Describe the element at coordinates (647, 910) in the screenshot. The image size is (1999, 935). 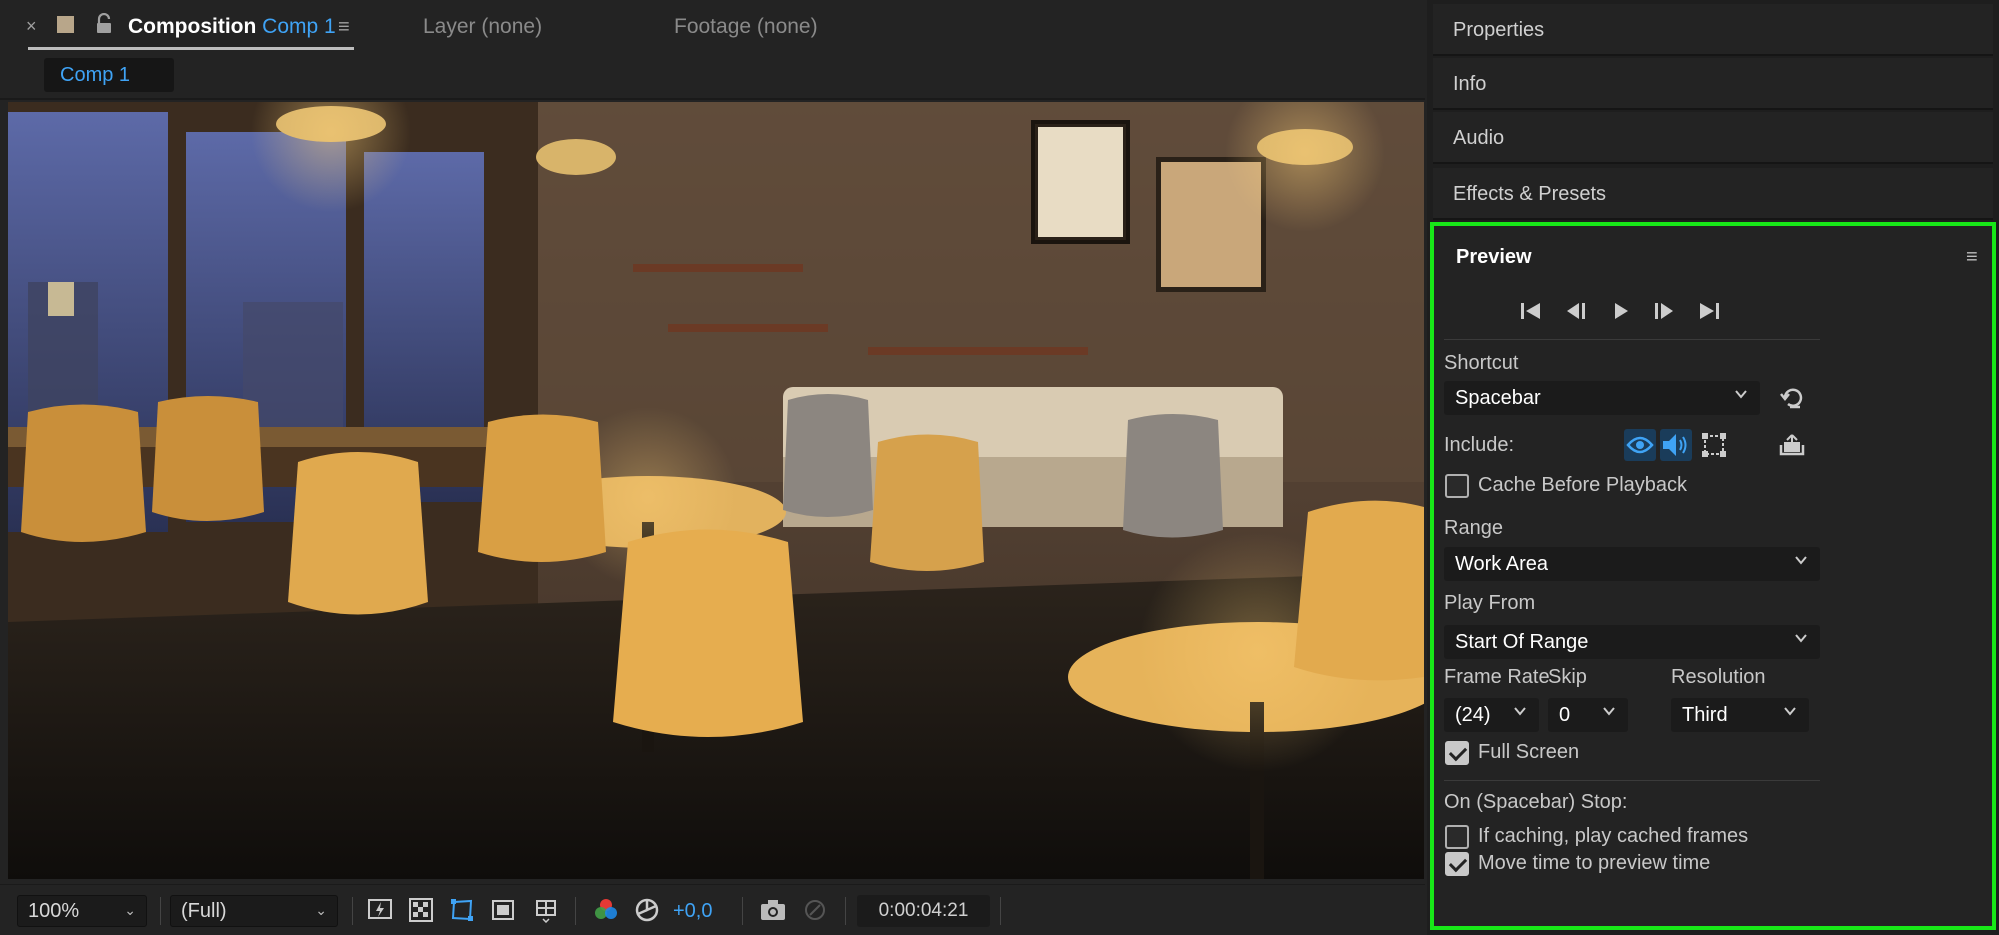
I see `reset-exposure-icon` at that location.